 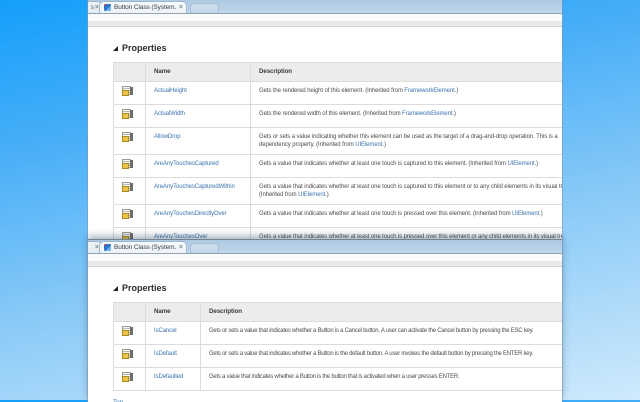 What do you see at coordinates (194, 187) in the screenshot?
I see `property-name-link: AreAnyTouchesCapturedWithin` at bounding box center [194, 187].